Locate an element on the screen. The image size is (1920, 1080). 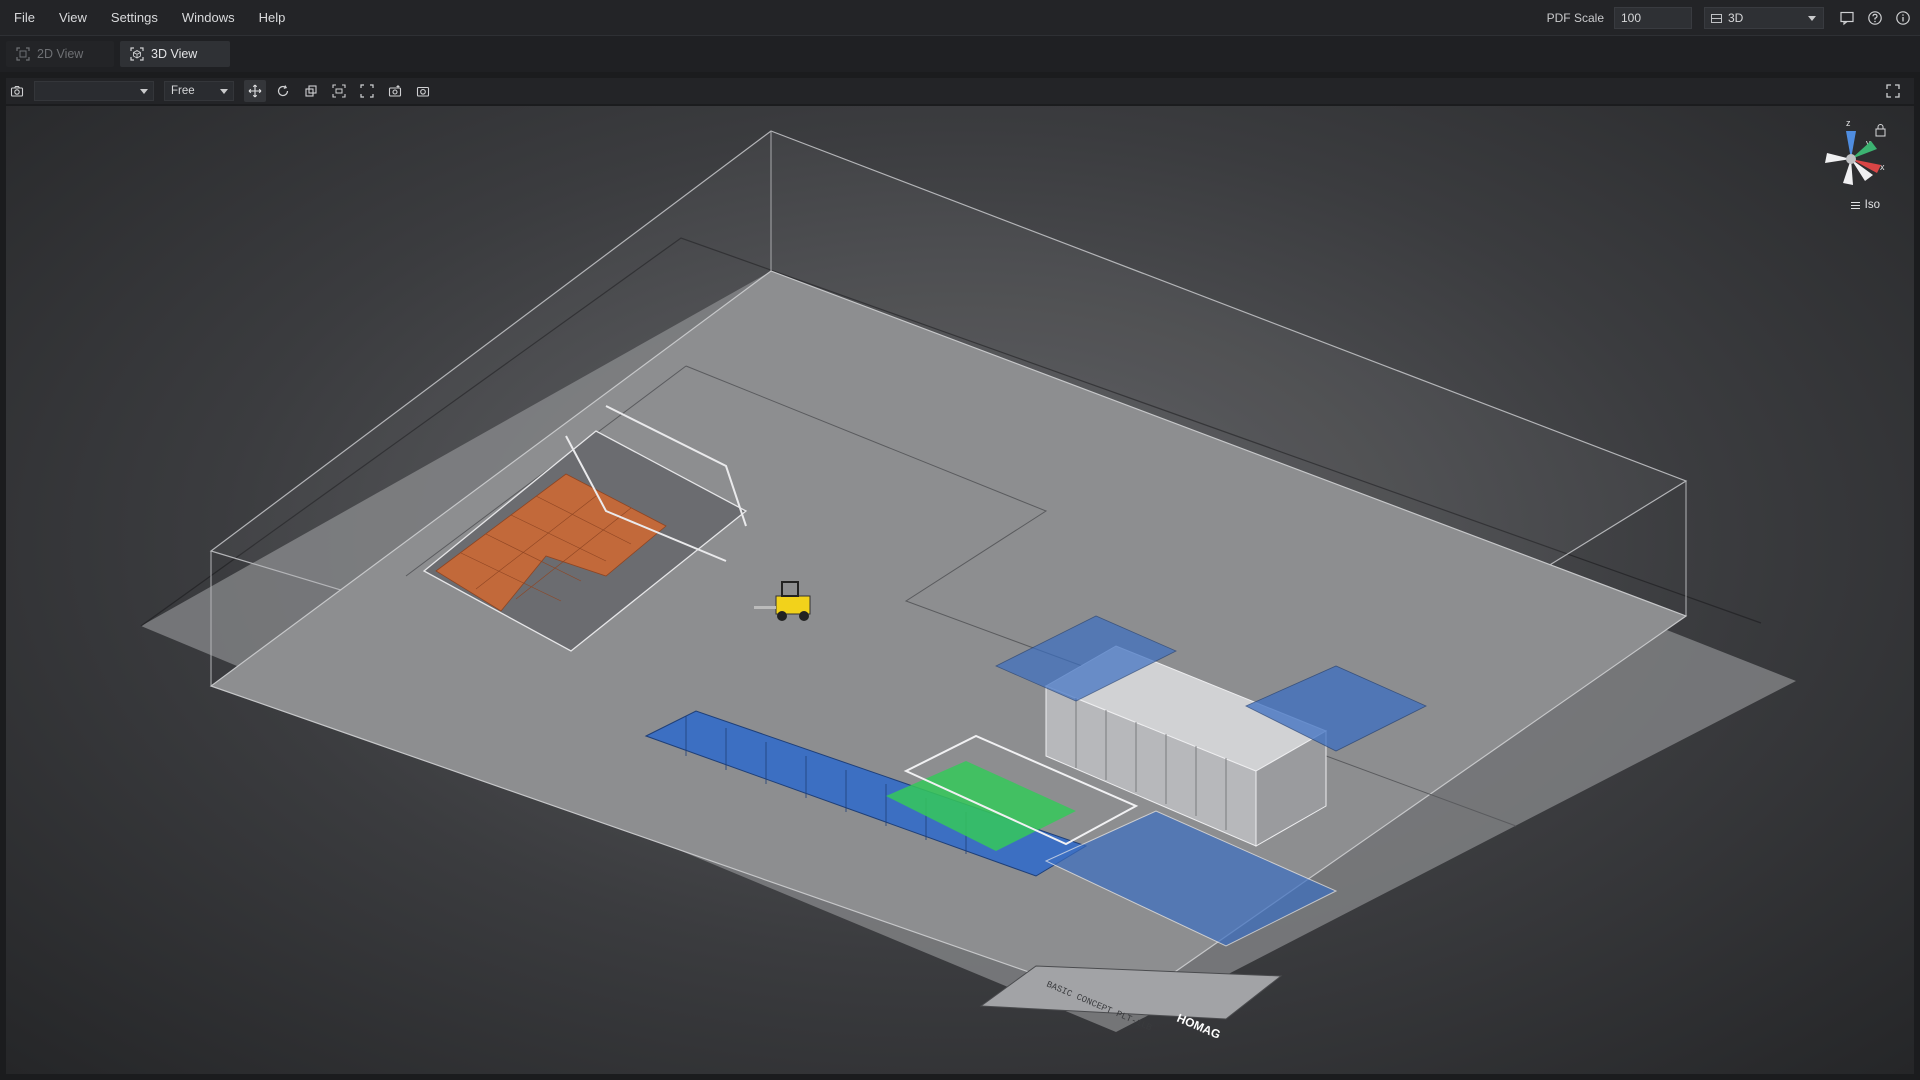
menubar-right: PDF Scale 3D is located at coordinates (1733, 18).